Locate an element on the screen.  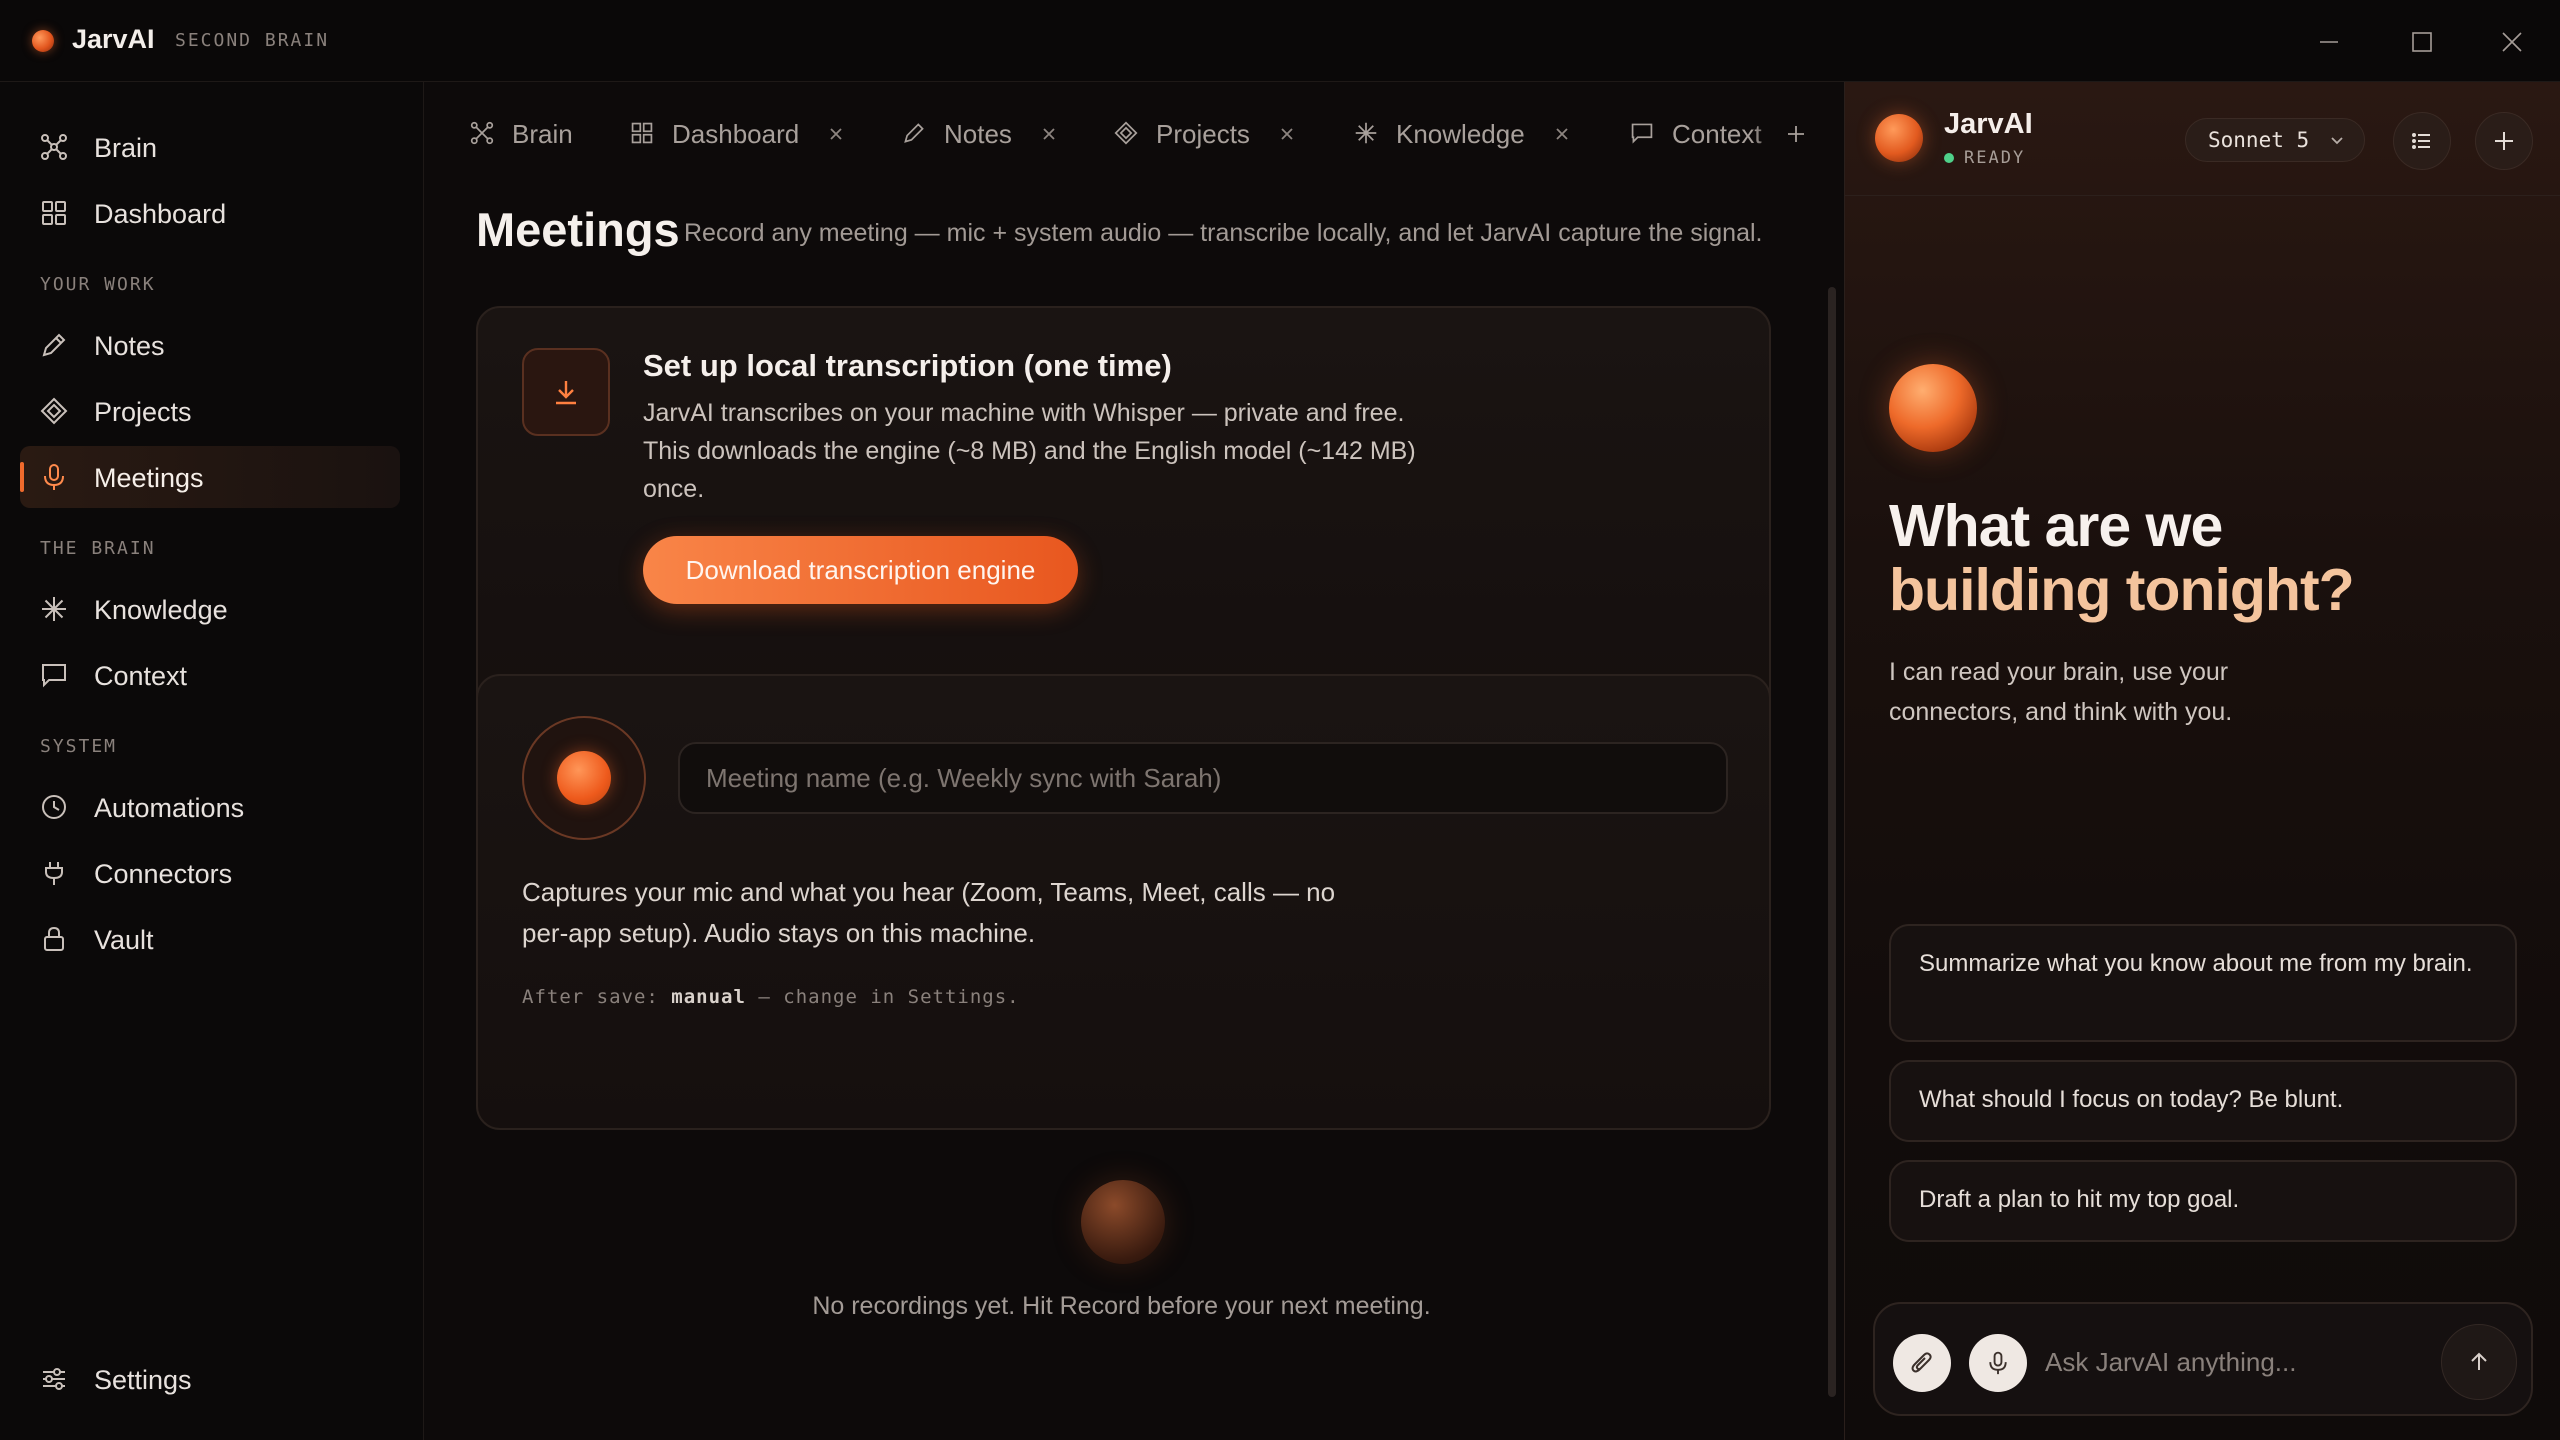
attach-button is located at coordinates (1922, 1363).